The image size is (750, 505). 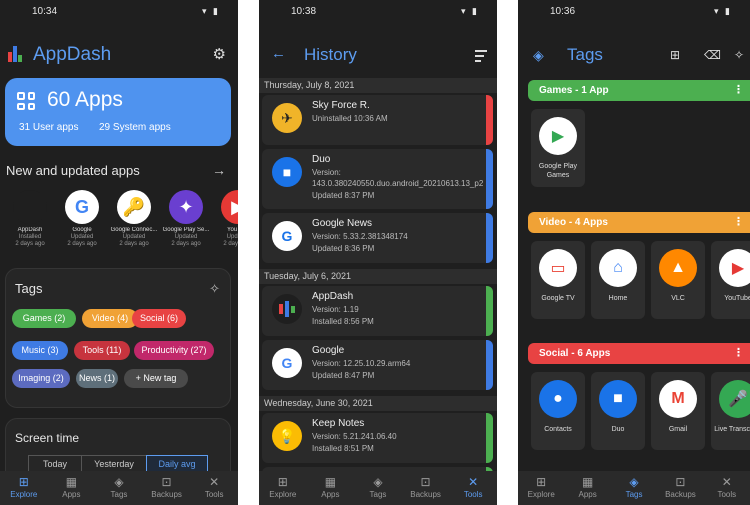 I want to click on tag-app-tile: ⌂ Home, so click(x=618, y=280).